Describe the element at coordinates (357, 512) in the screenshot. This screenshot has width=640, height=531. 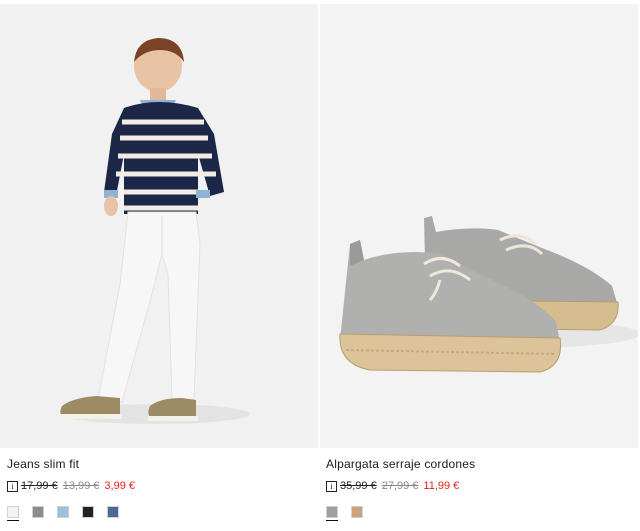
I see `color-swatch-sand` at that location.